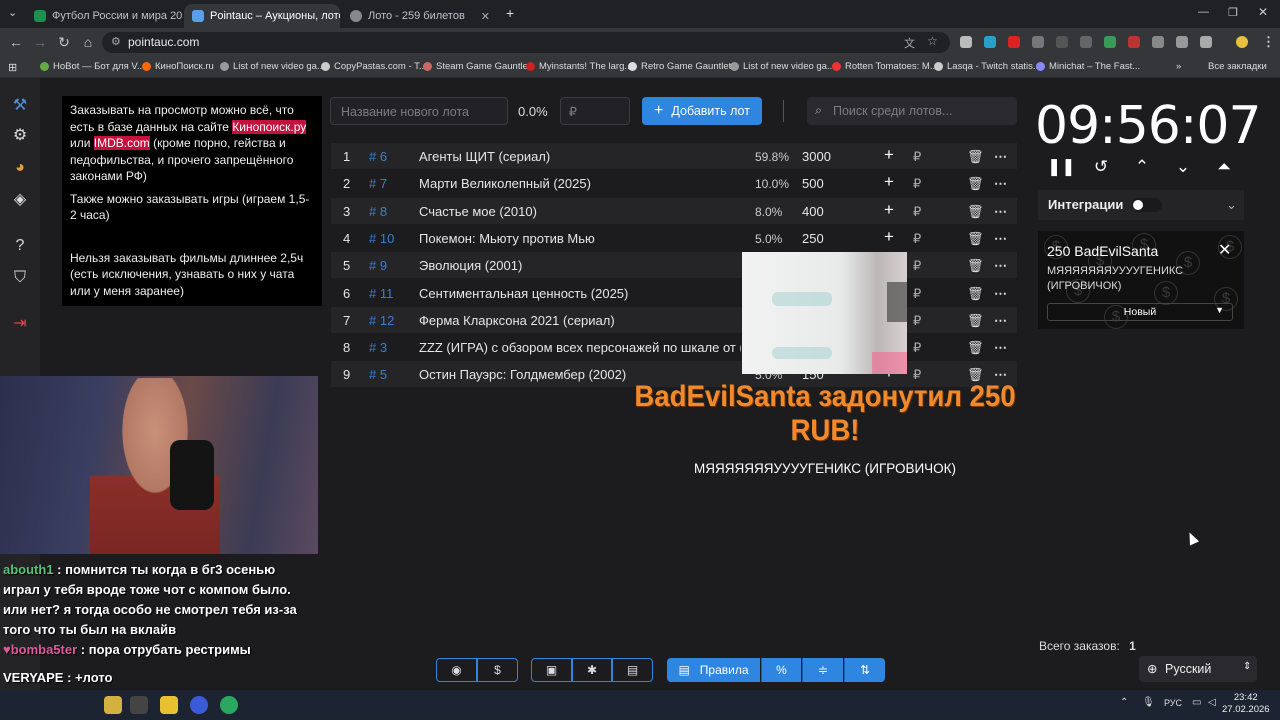 The image size is (1280, 720). Describe the element at coordinates (1237, 66) in the screenshot. I see `all-bookmarks: Все закладки` at that location.